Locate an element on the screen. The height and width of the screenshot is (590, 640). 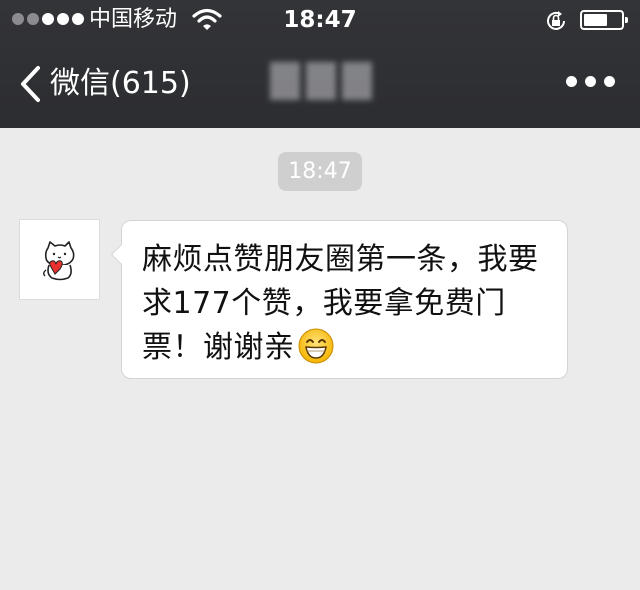
chat-title-blurred is located at coordinates (322, 81).